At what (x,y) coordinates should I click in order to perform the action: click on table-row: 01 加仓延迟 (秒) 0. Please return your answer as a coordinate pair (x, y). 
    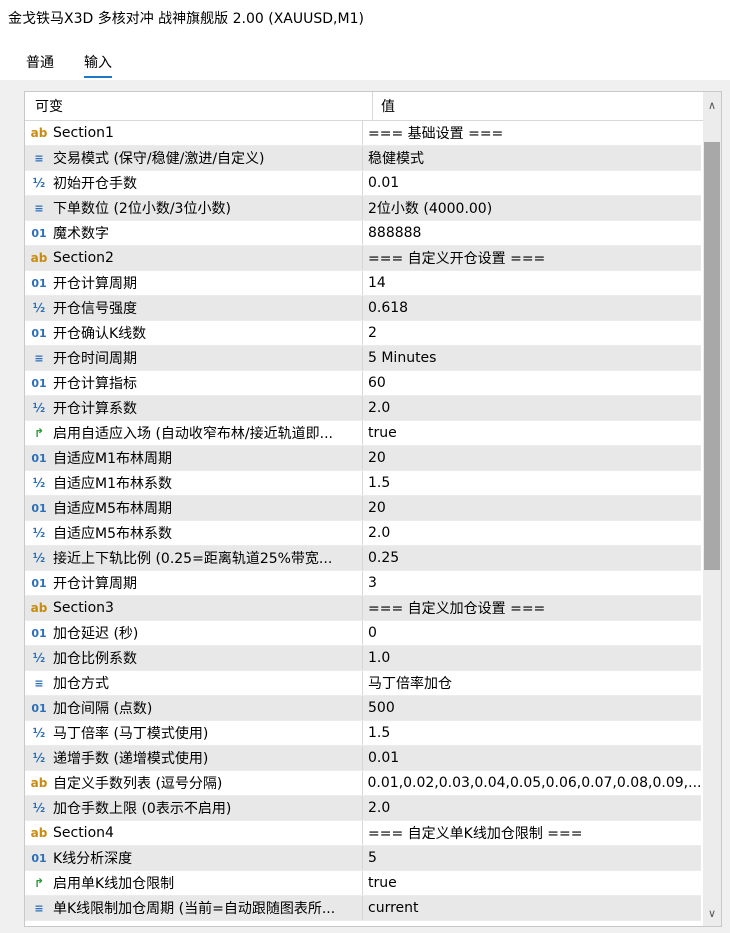
    Looking at the image, I should click on (363, 633).